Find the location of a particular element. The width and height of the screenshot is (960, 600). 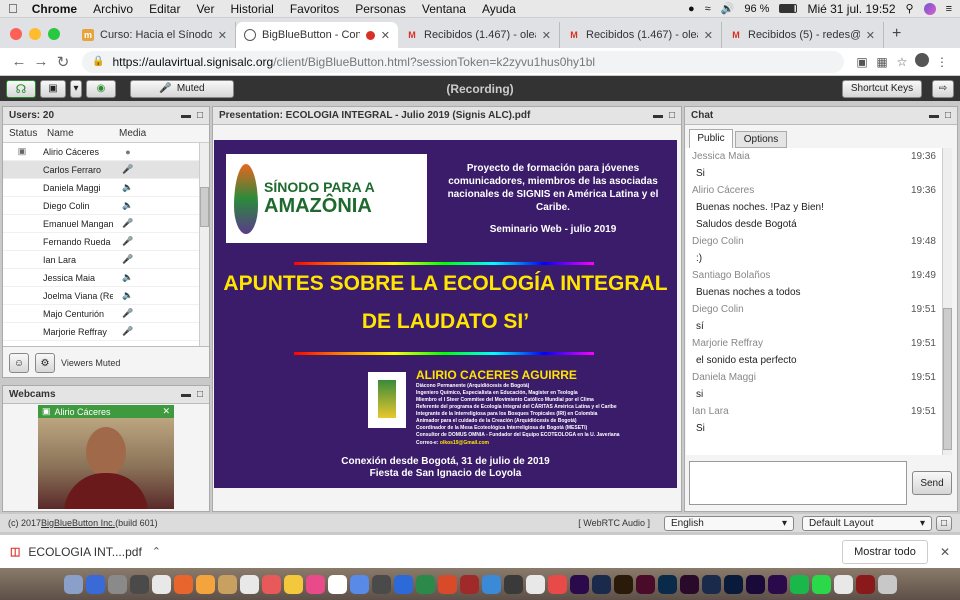

user-row: Joelma Viana (Rec 🔈 is located at coordinates (106, 296).